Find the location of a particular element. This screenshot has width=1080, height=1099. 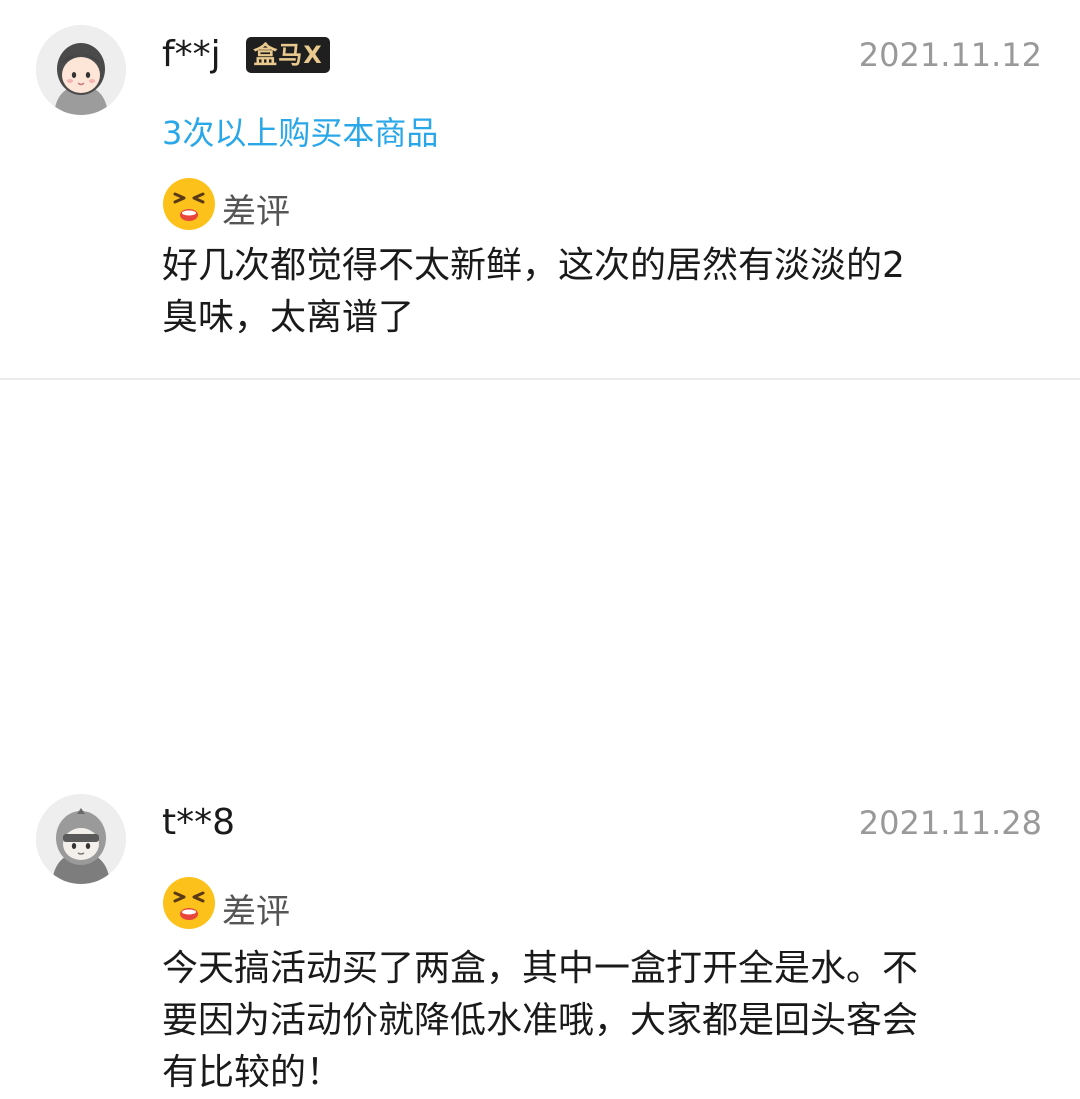

repeat-purchase-tag: 3次以上购买本商品 is located at coordinates (300, 133).